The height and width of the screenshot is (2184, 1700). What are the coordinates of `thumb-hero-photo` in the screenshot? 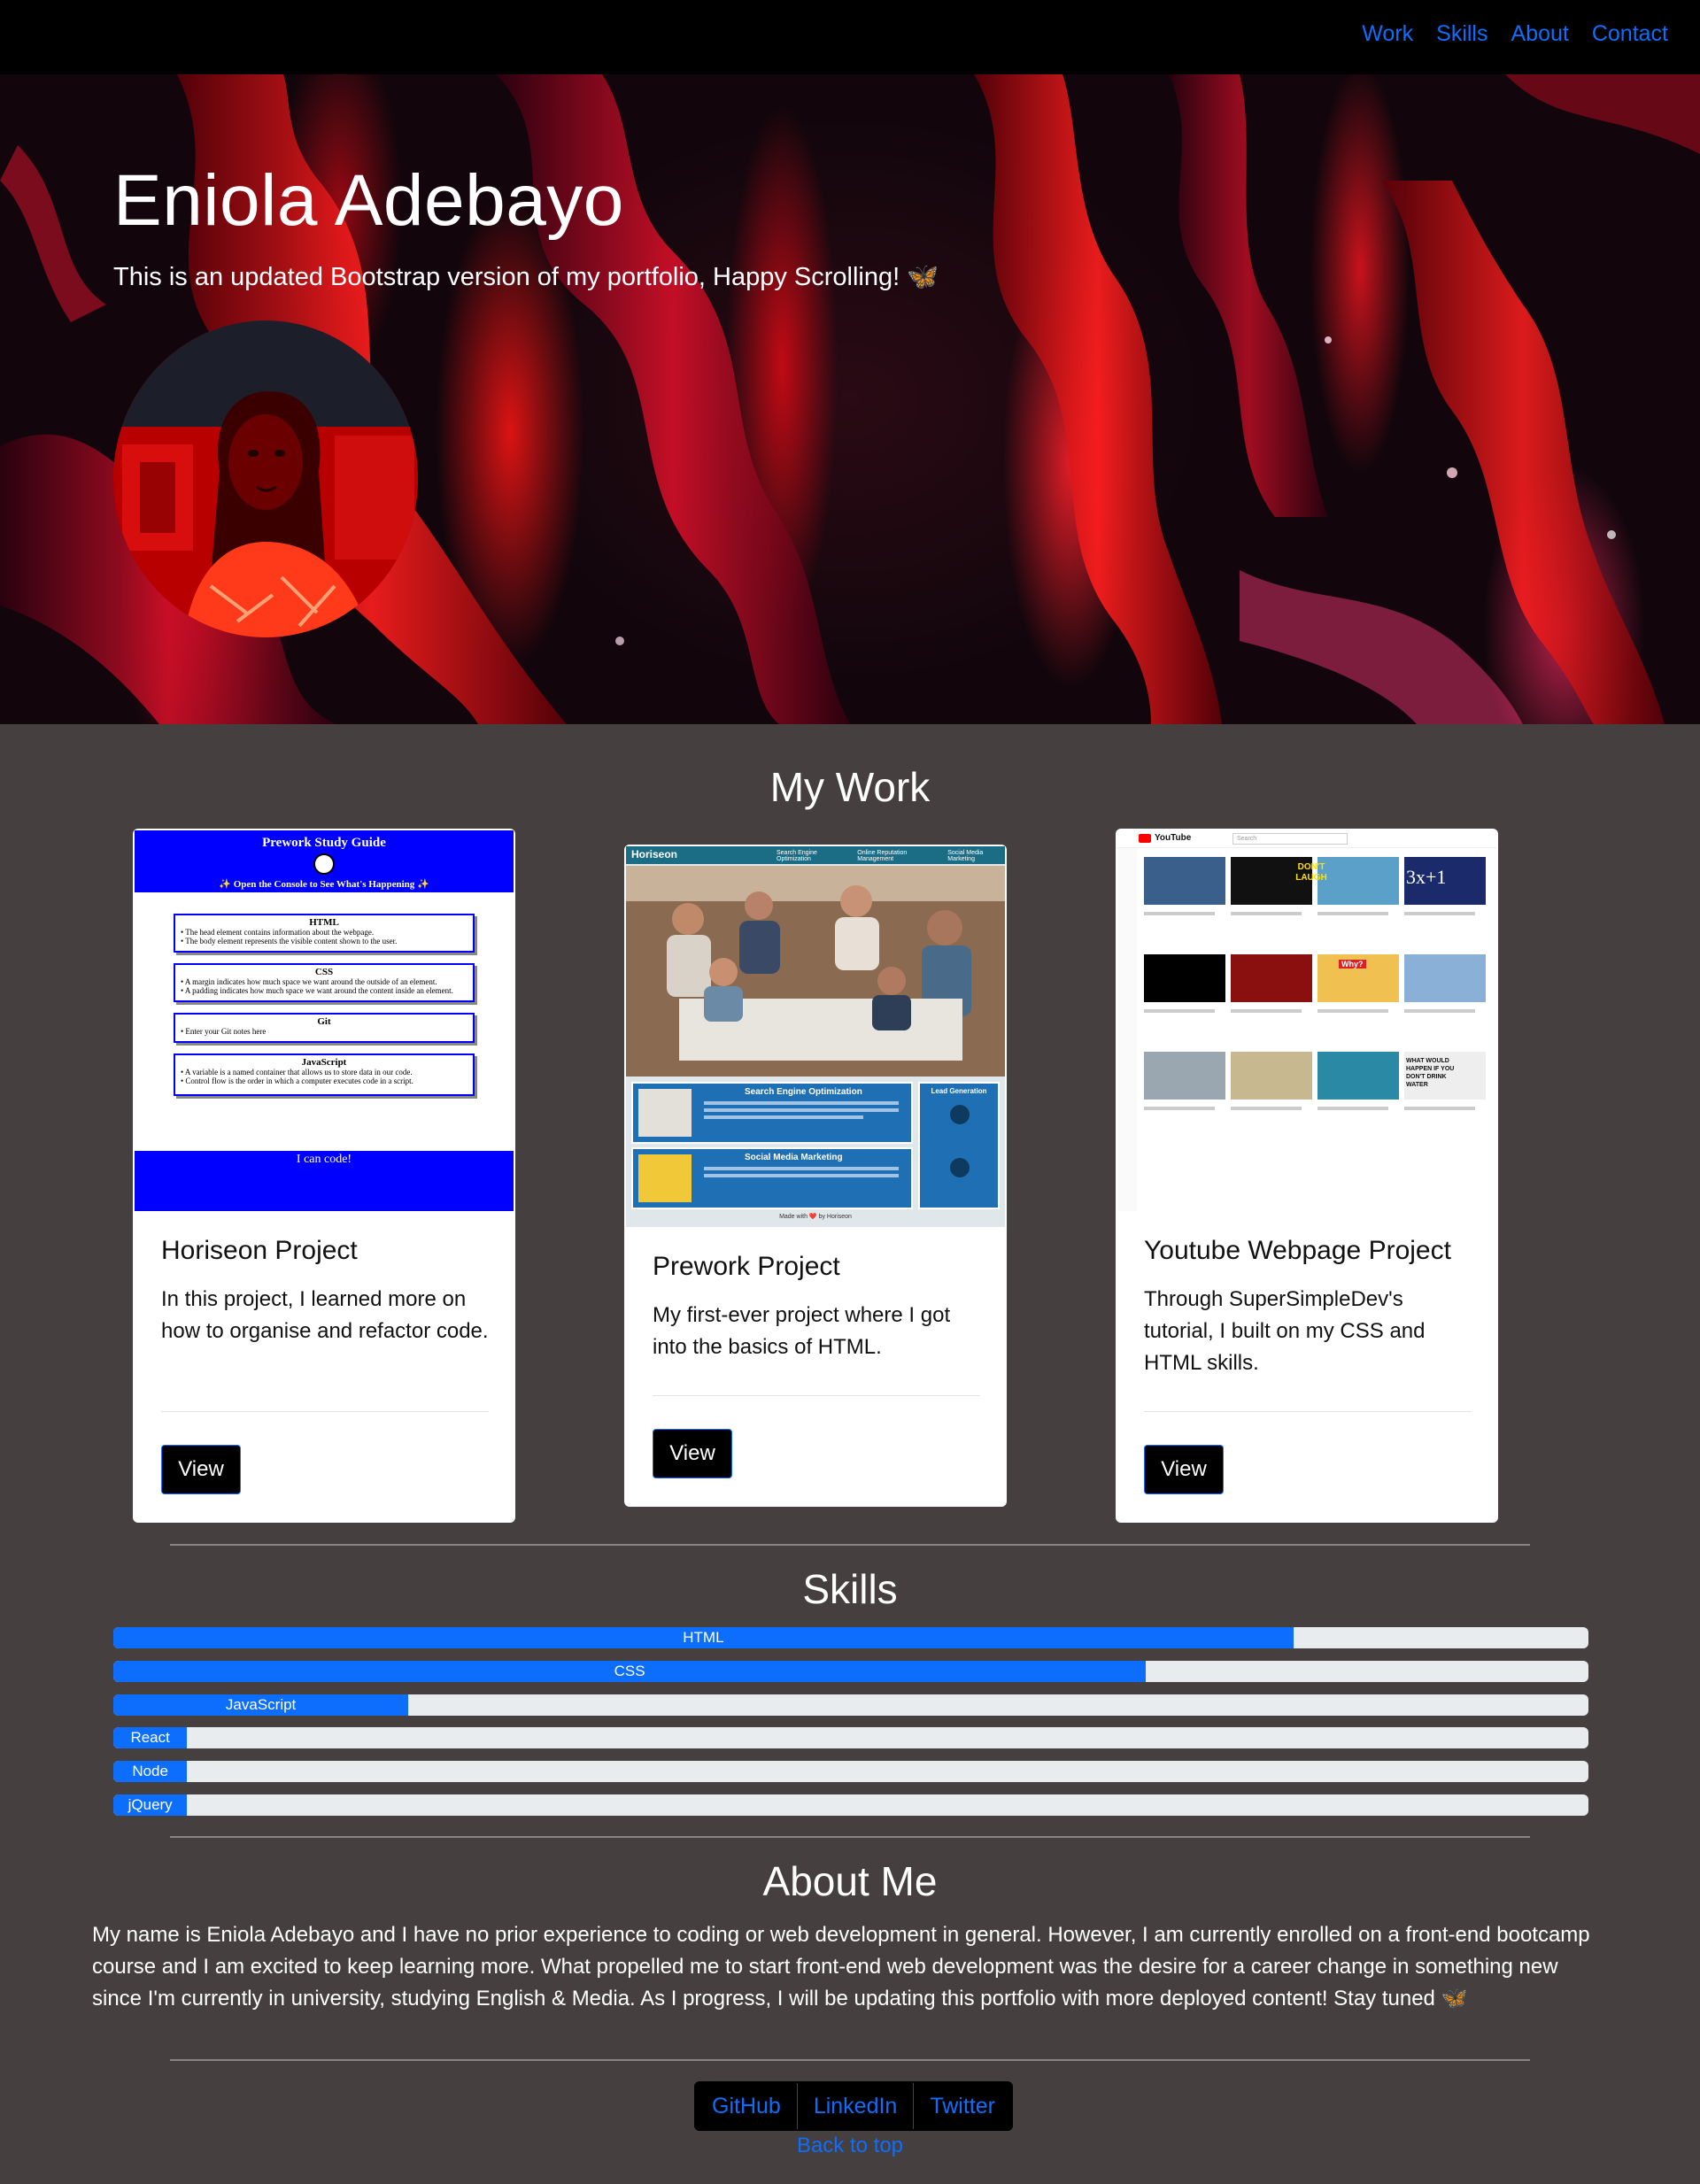 It's located at (815, 972).